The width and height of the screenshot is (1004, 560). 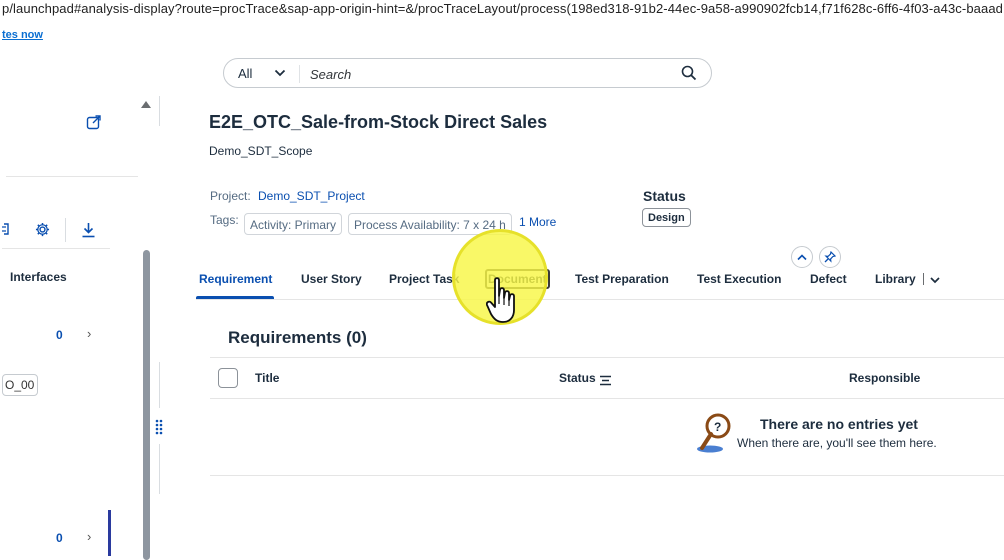 I want to click on tab-document: Document, so click(x=517, y=279).